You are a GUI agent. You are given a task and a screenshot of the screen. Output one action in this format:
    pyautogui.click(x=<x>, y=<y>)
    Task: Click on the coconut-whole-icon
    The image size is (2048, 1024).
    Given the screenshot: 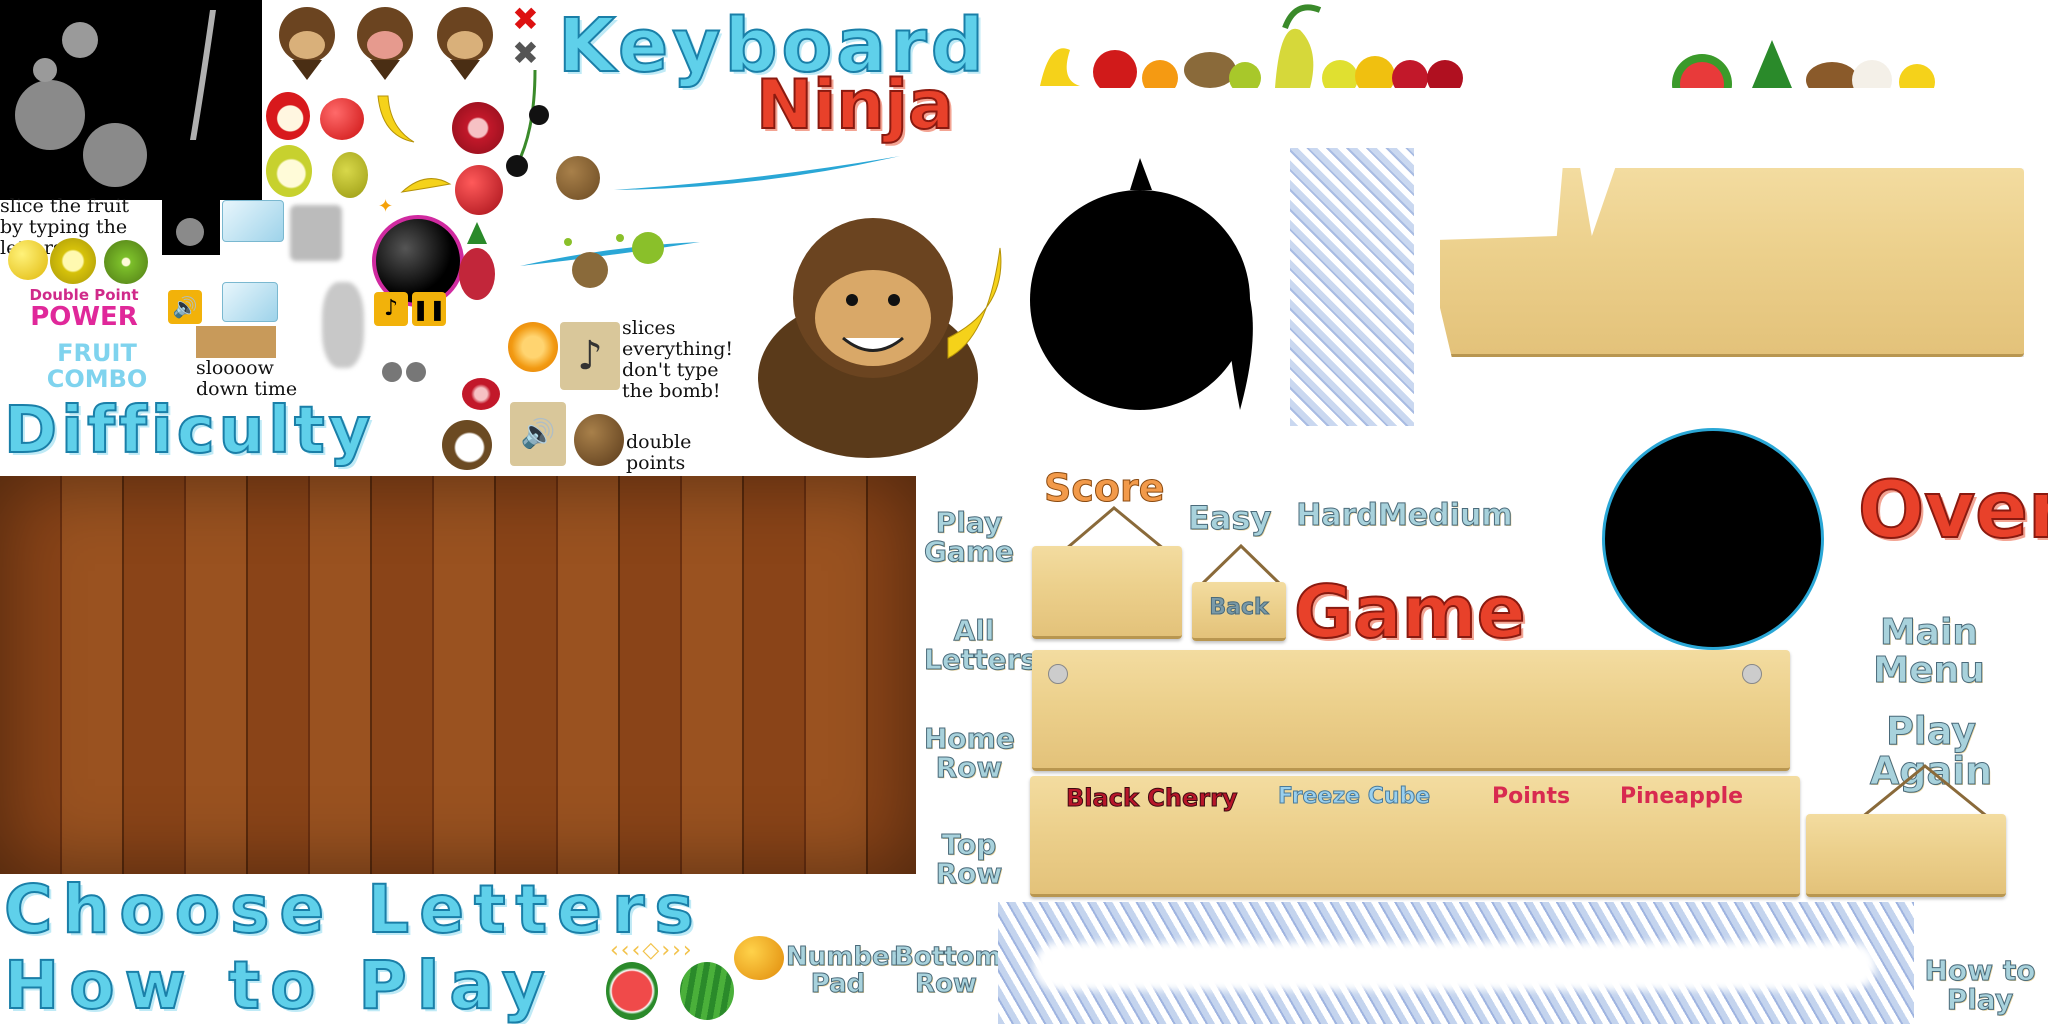 What is the action you would take?
    pyautogui.click(x=599, y=440)
    